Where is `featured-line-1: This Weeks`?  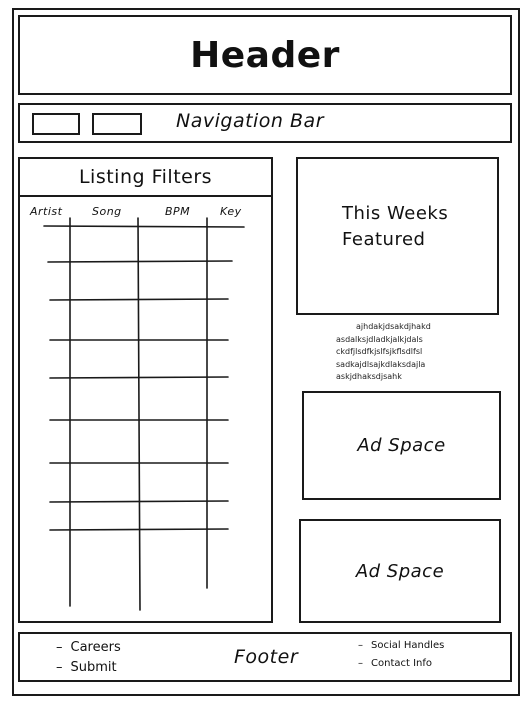 featured-line-1: This Weeks is located at coordinates (395, 213).